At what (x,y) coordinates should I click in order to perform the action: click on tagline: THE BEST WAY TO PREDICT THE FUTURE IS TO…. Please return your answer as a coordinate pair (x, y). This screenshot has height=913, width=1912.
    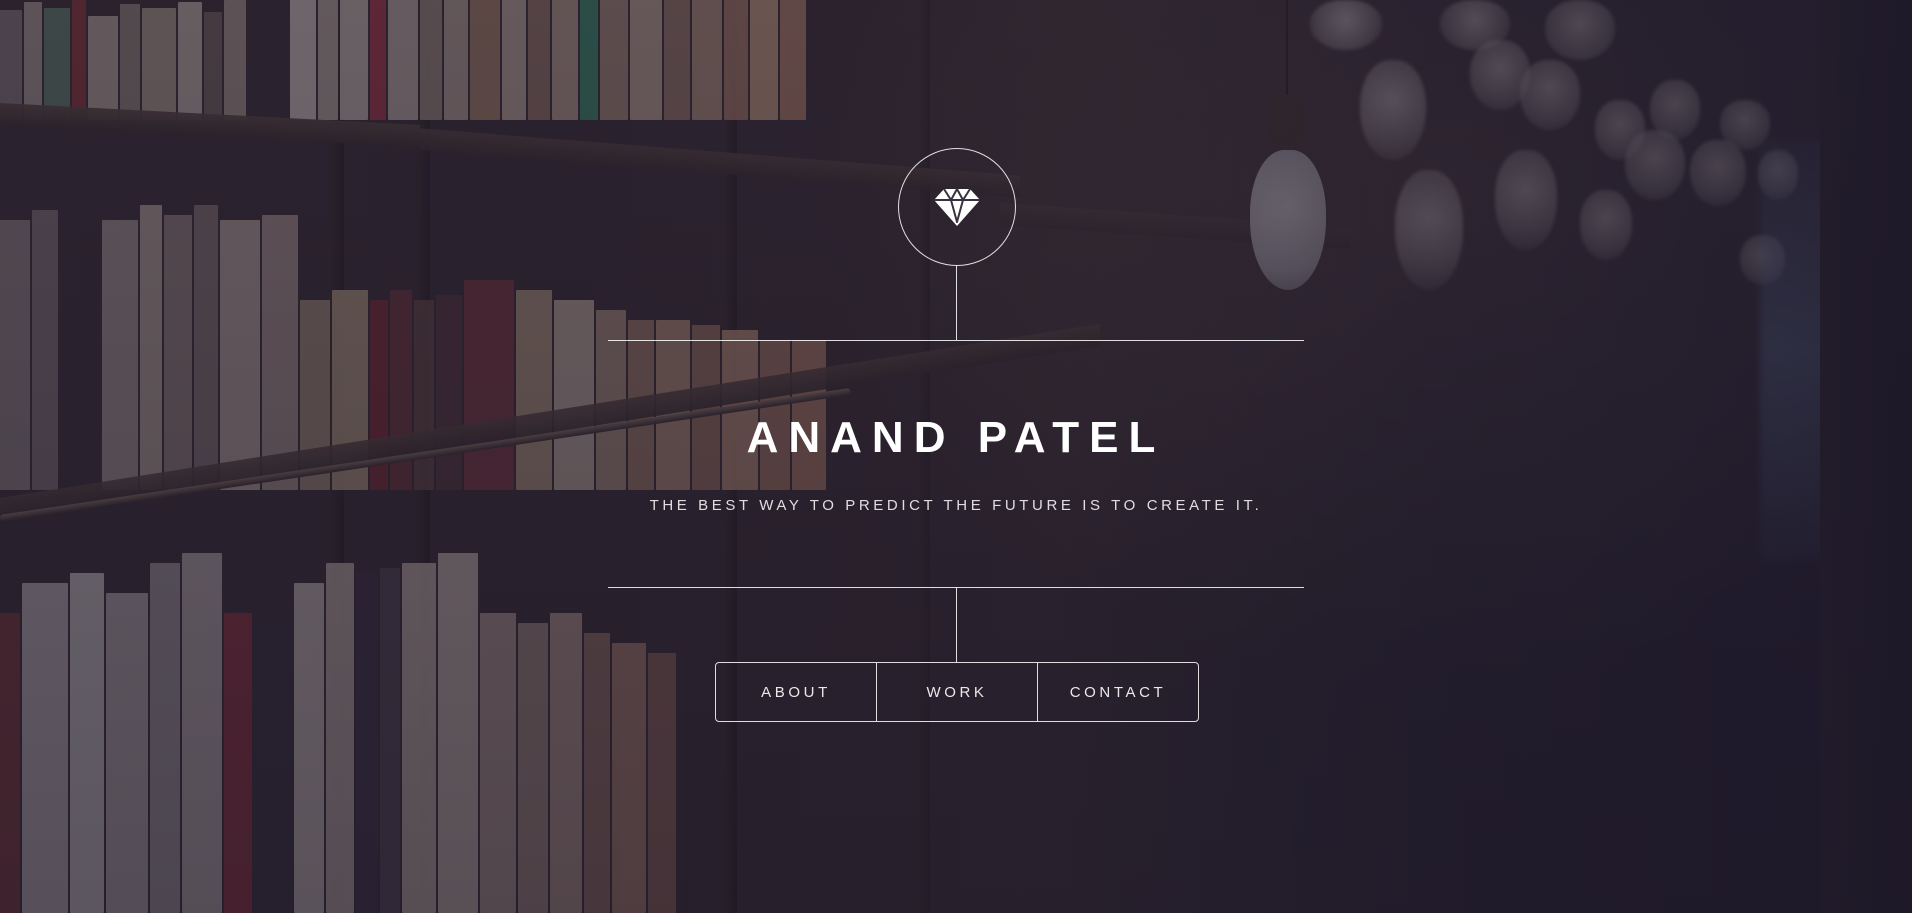
    Looking at the image, I should click on (956, 505).